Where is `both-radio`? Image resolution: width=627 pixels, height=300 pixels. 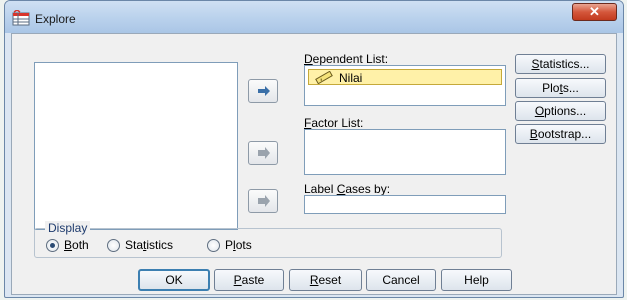
both-radio is located at coordinates (52, 245).